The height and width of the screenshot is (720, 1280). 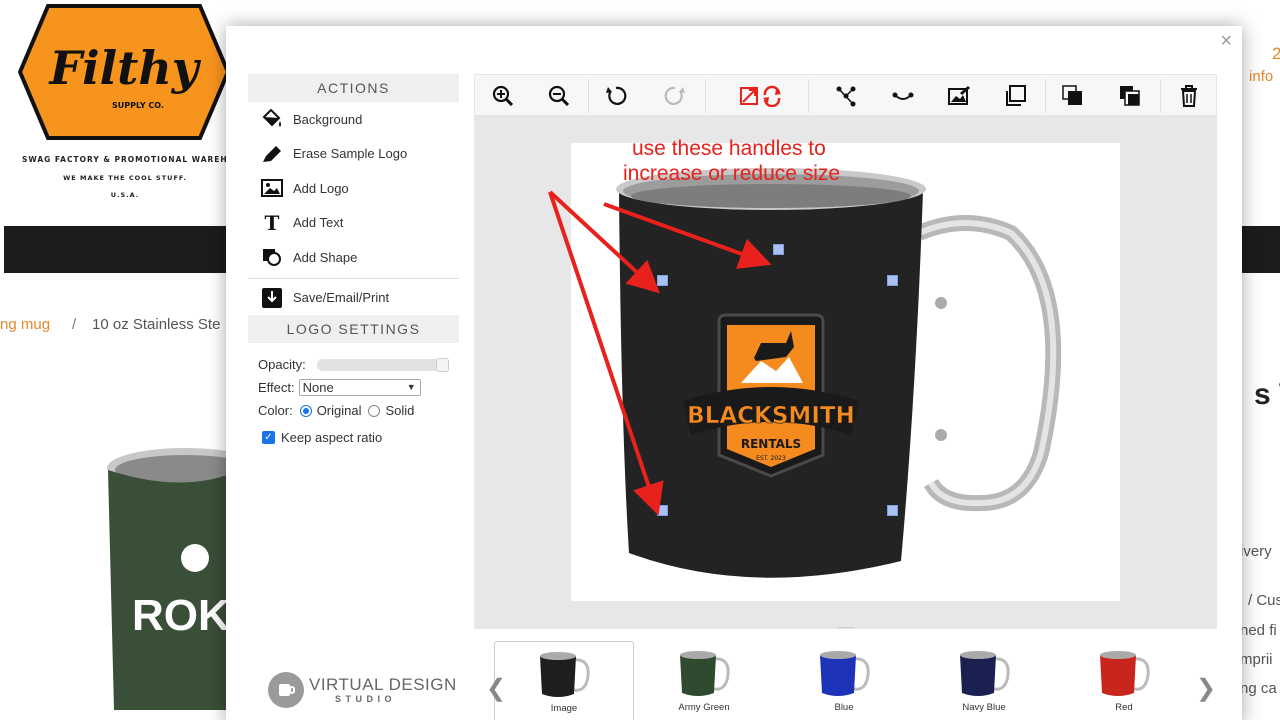 What do you see at coordinates (559, 96) in the screenshot?
I see `zoom-out-icon` at bounding box center [559, 96].